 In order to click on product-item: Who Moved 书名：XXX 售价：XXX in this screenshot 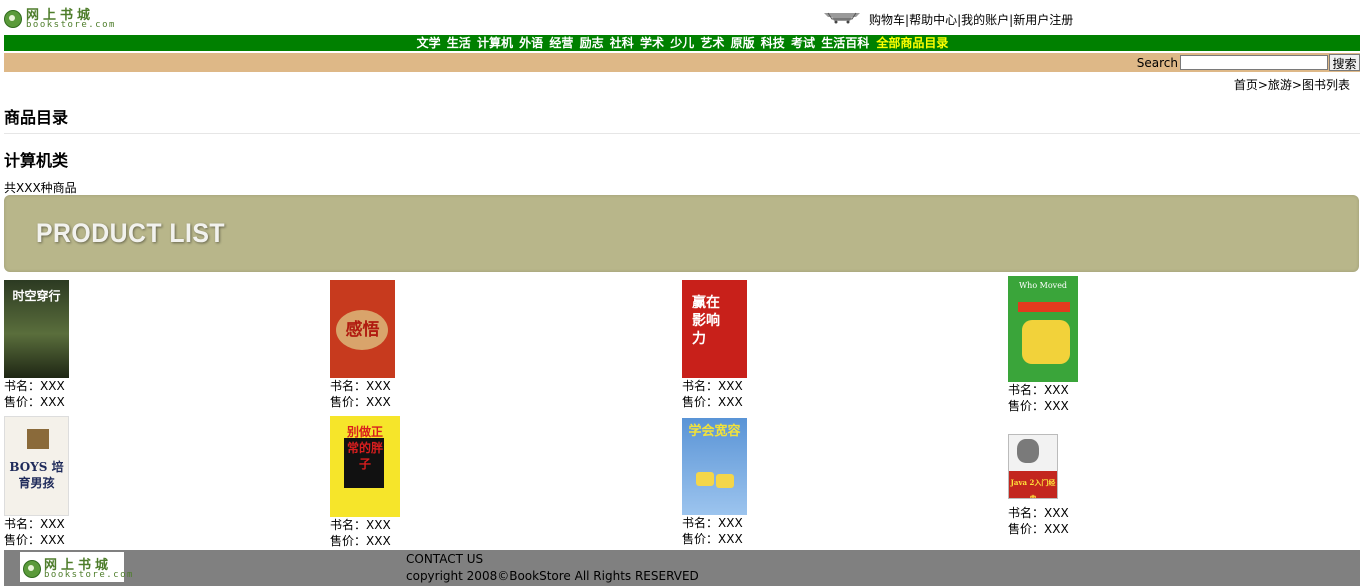, I will do `click(1043, 345)`.